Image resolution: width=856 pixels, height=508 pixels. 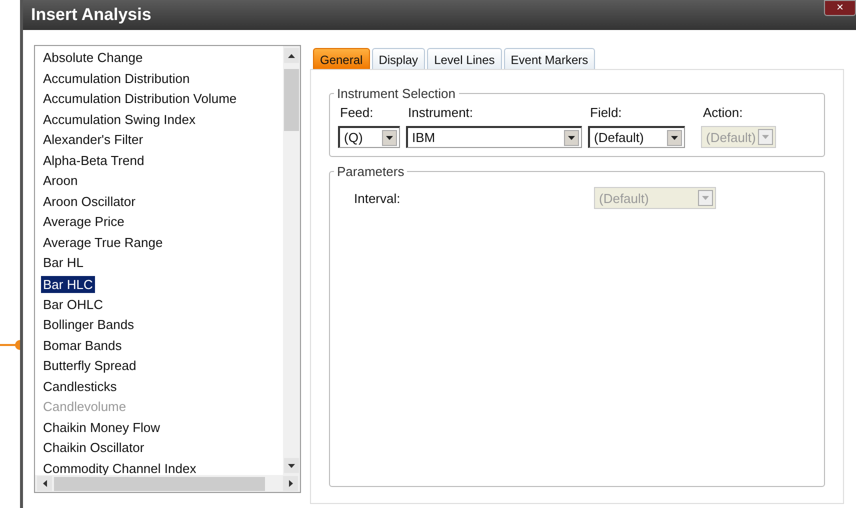 I want to click on list-item: Chaikin Money Flow, so click(x=101, y=428).